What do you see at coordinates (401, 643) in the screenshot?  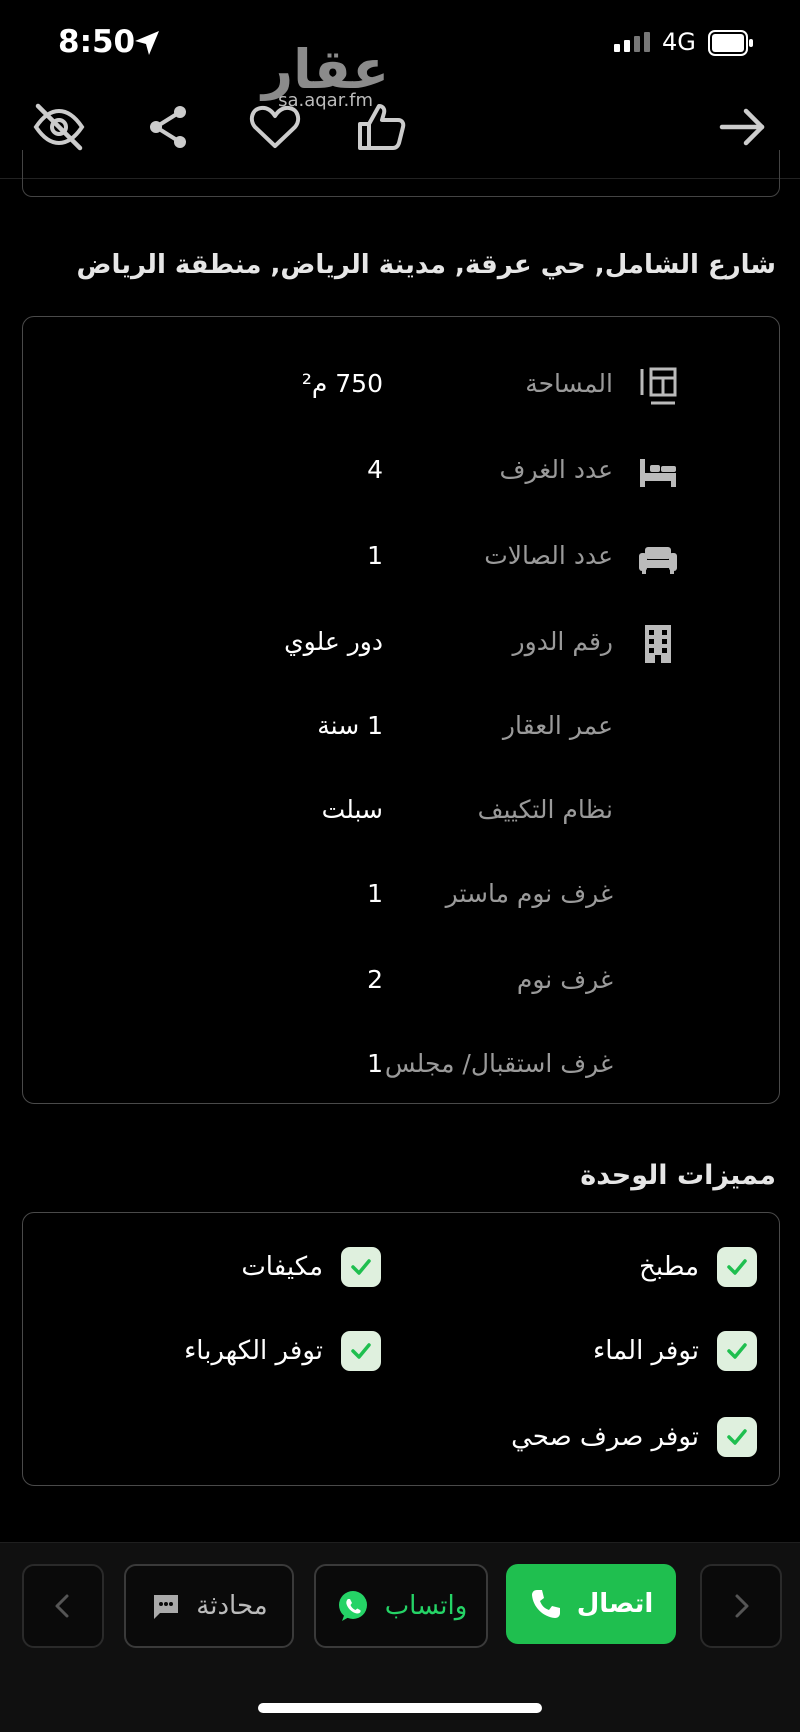 I see `detail-row-floor: رقم الدور دور علوي` at bounding box center [401, 643].